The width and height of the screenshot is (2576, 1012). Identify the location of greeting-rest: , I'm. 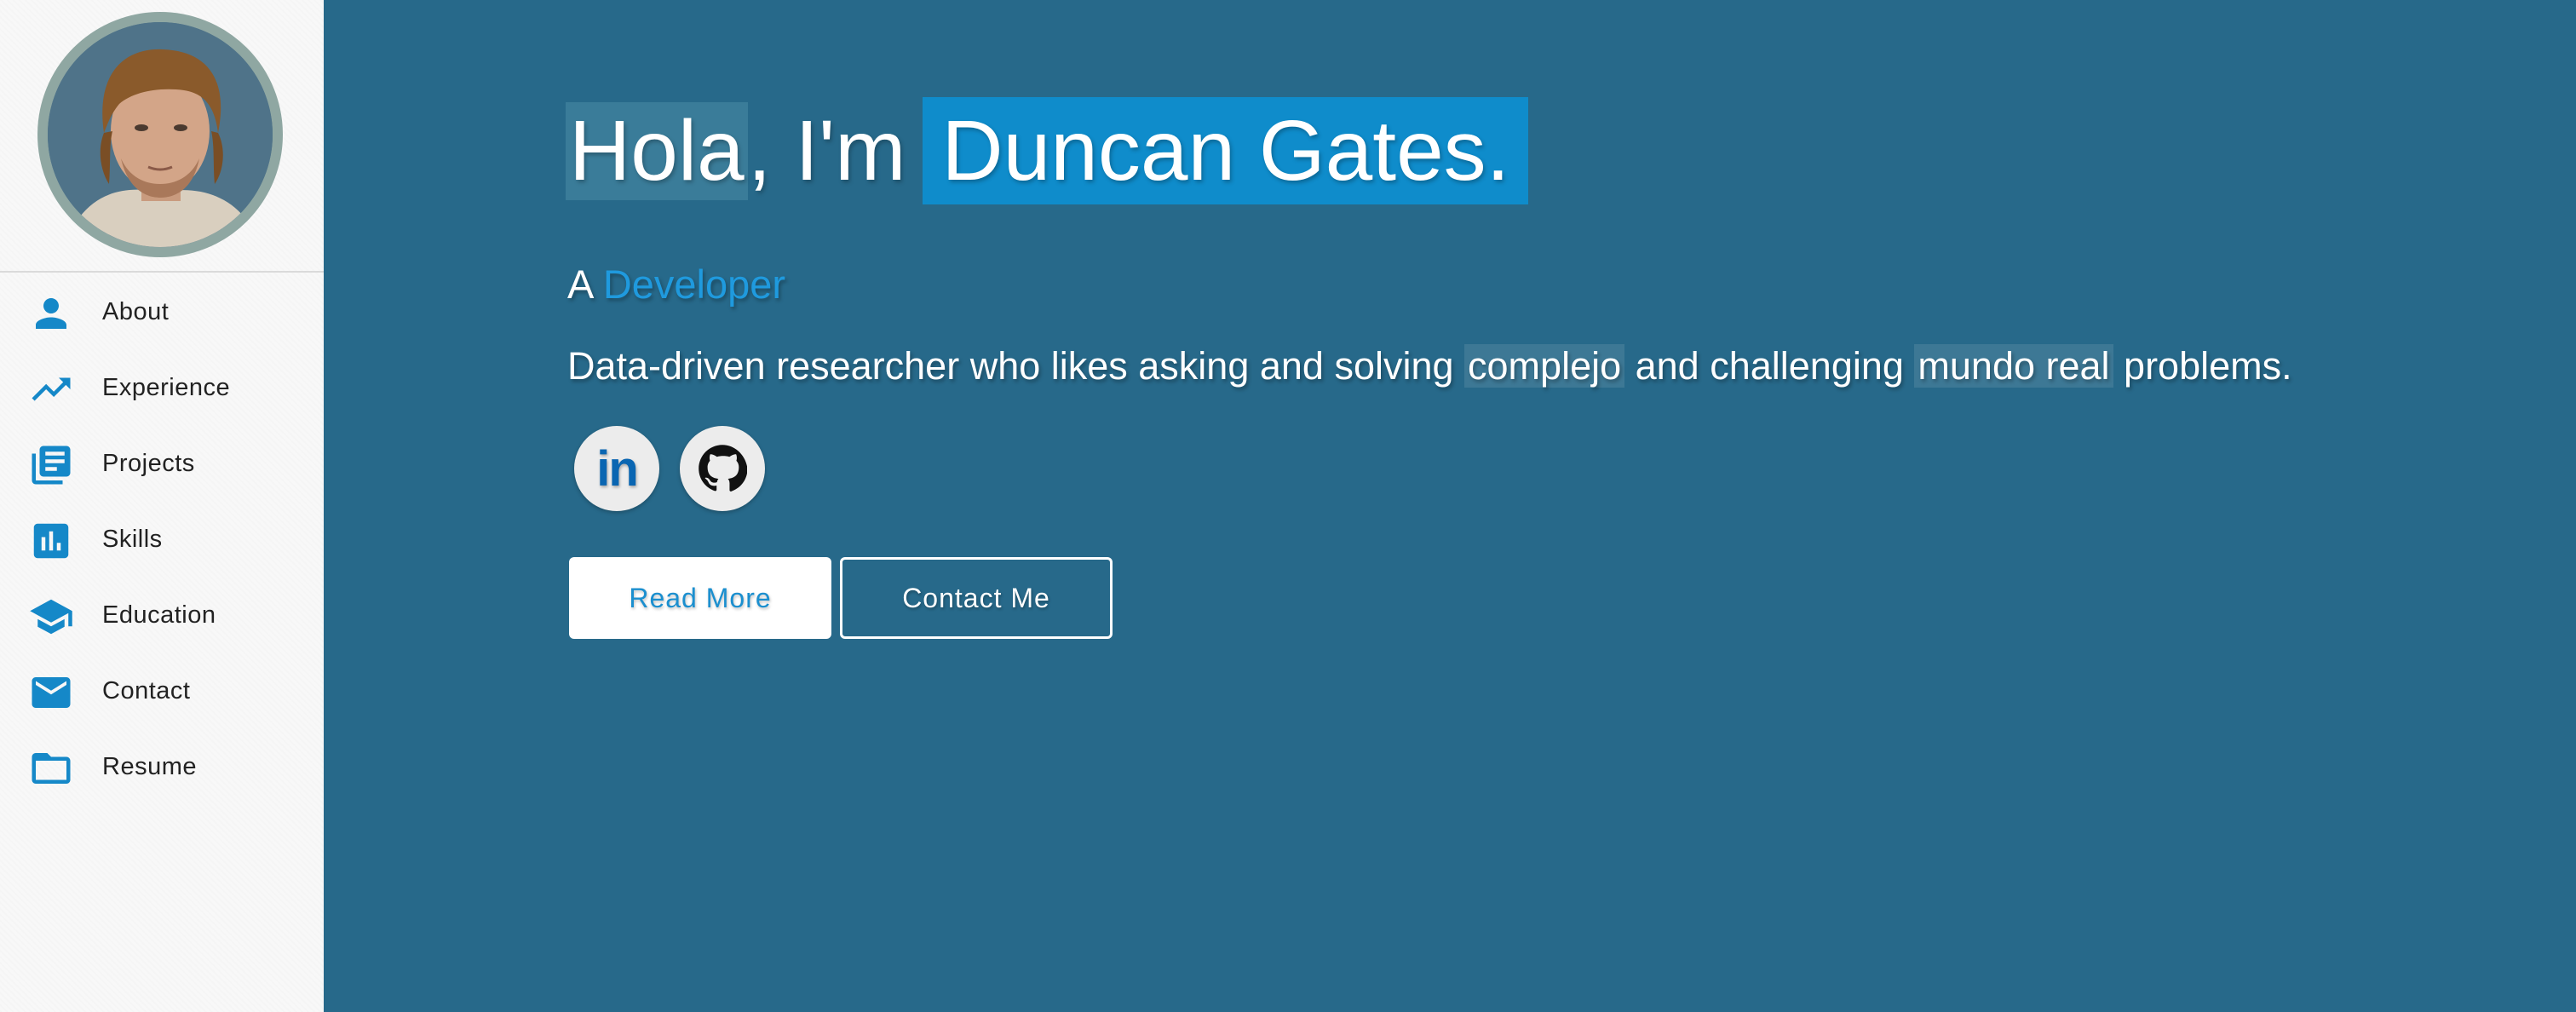
(827, 150).